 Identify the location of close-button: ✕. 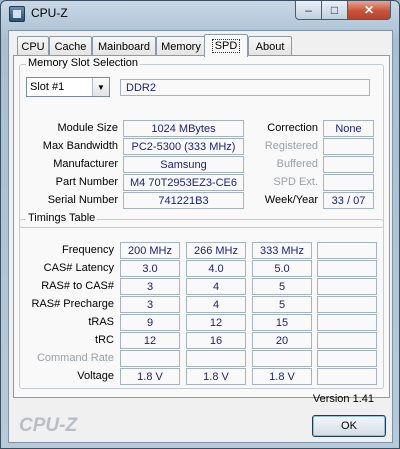
(369, 10).